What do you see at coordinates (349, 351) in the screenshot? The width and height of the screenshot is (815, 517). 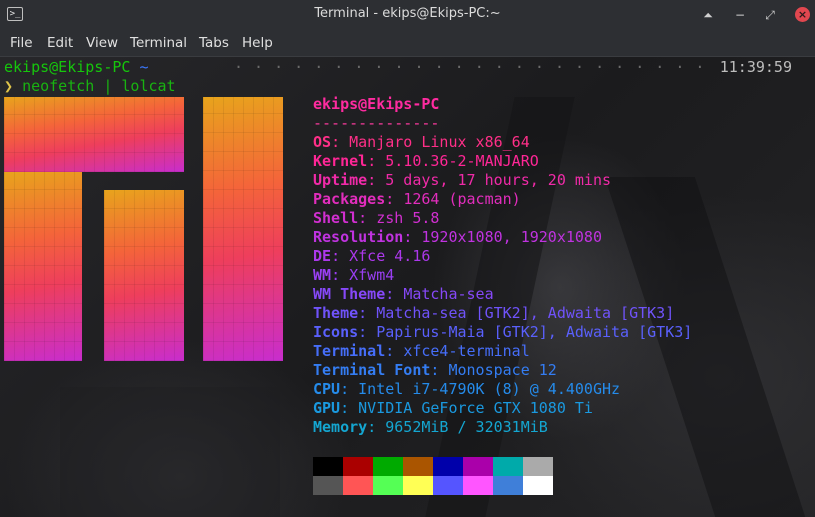 I see `info-key: Terminal` at bounding box center [349, 351].